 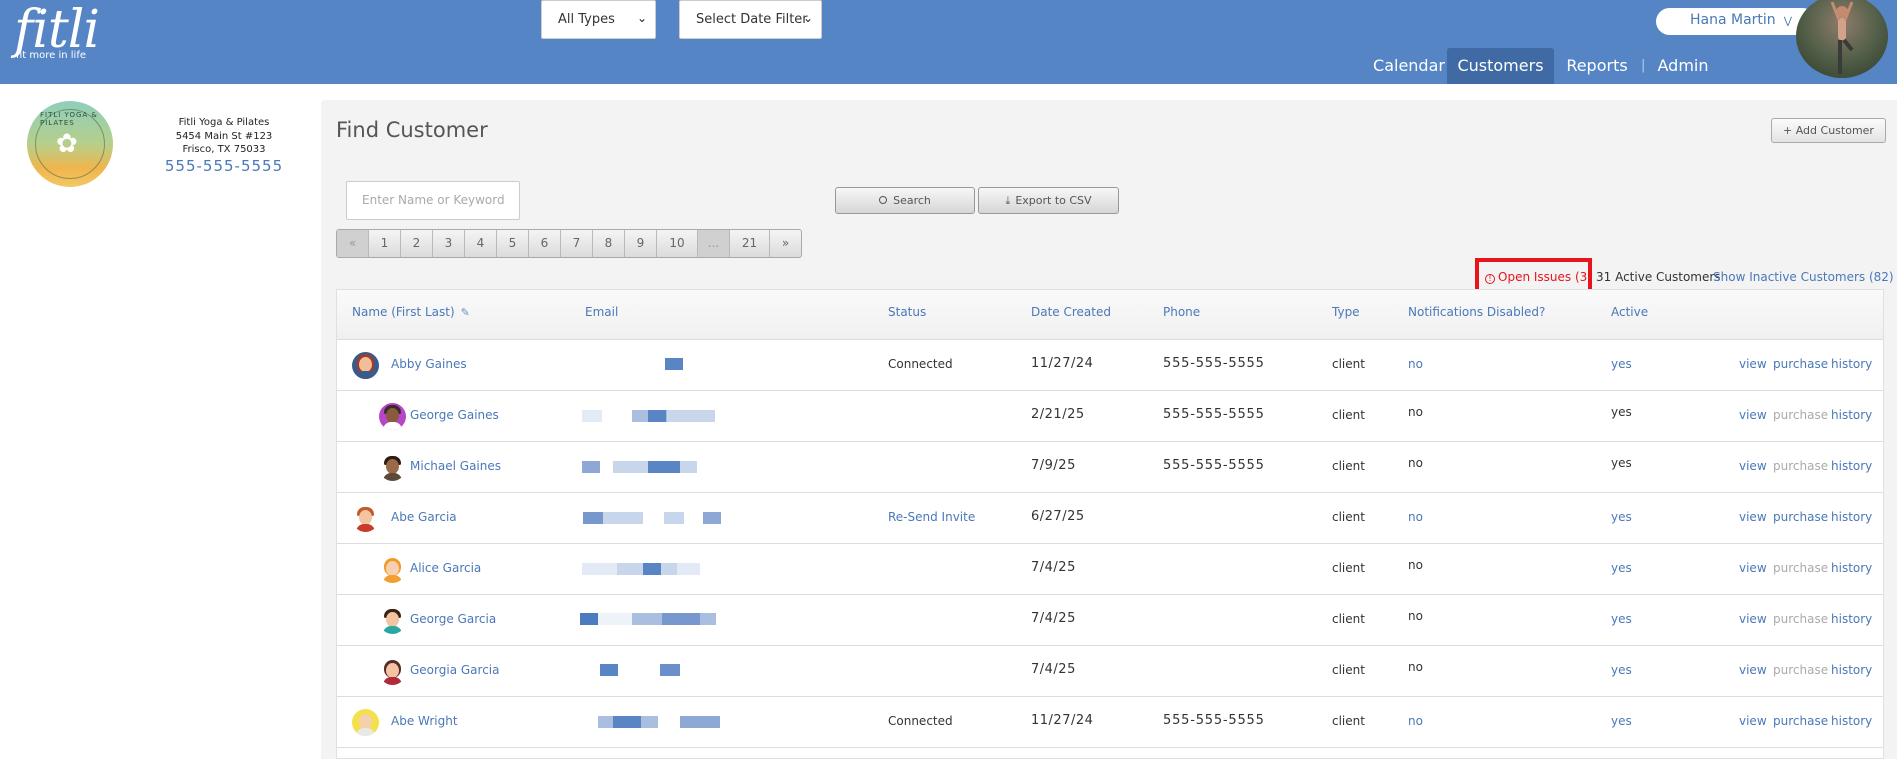 I want to click on nav-admin: Admin, so click(x=1683, y=66).